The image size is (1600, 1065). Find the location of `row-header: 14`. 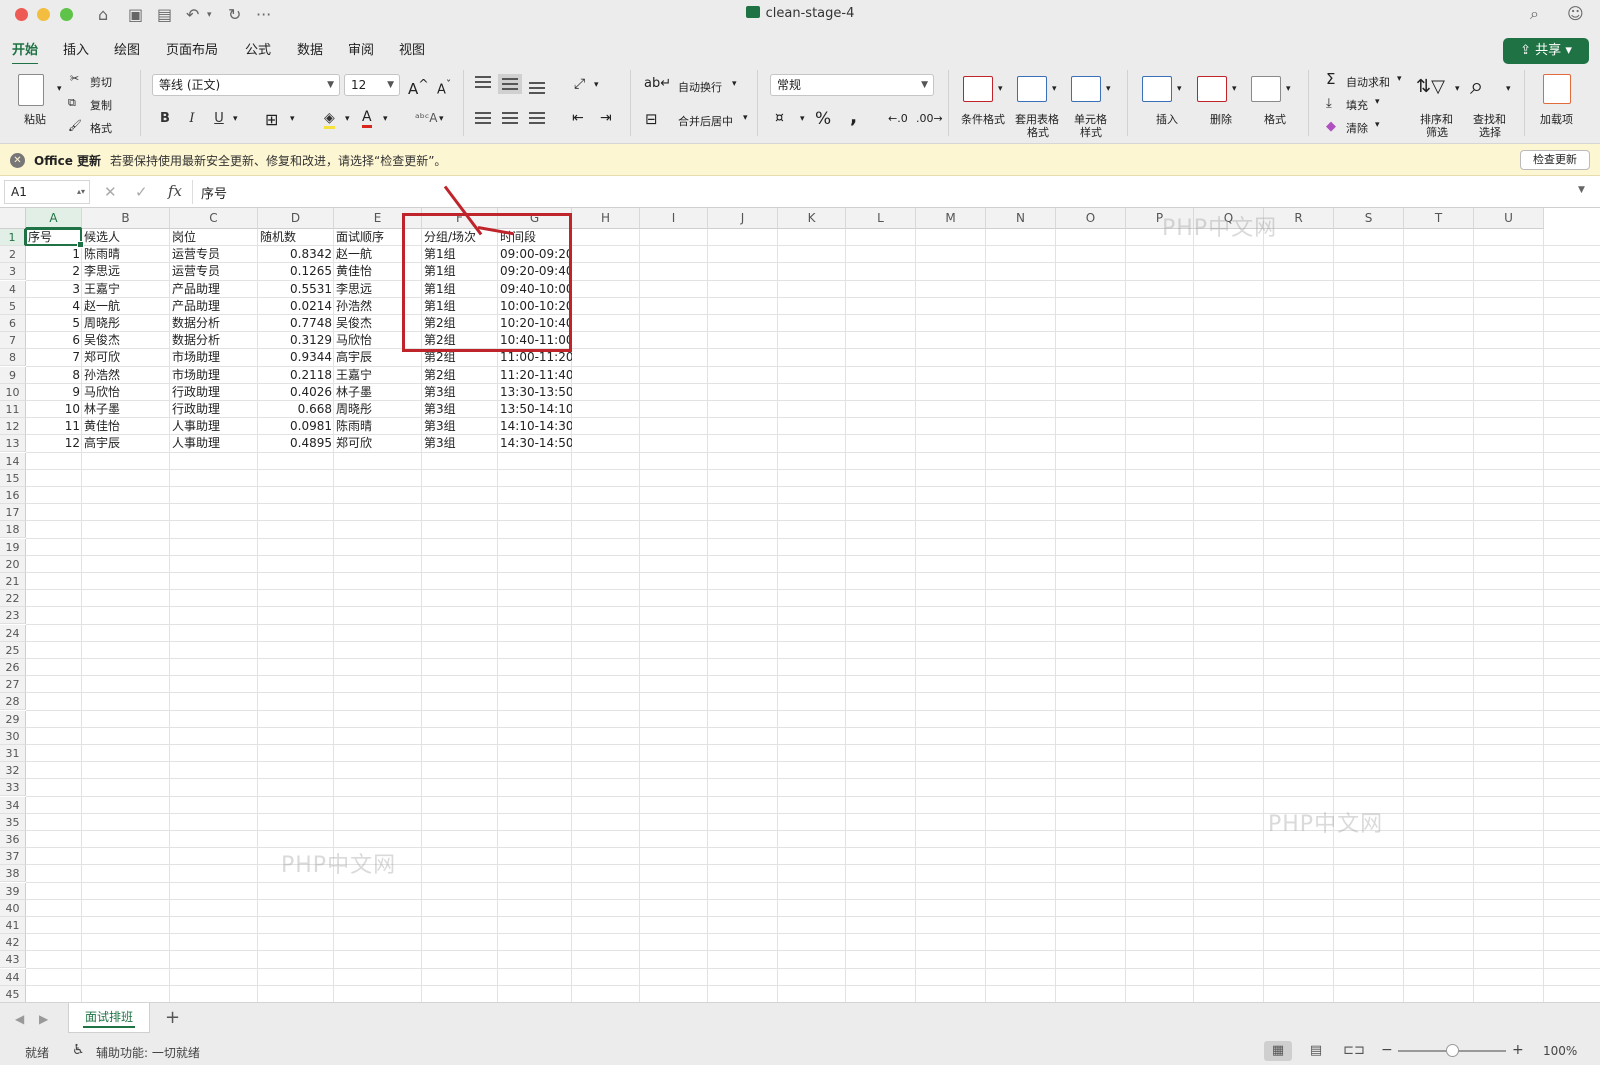

row-header: 14 is located at coordinates (13, 461).